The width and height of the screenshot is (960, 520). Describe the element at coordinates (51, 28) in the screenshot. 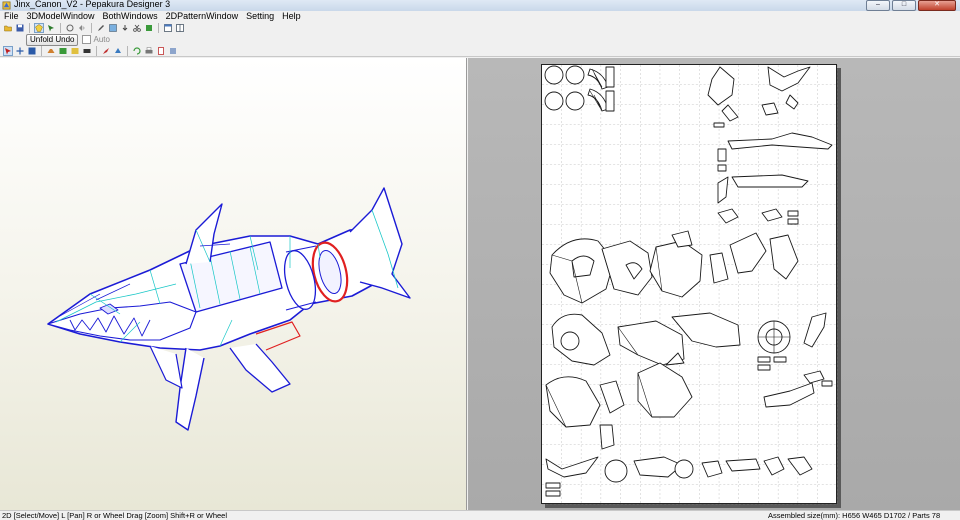

I see `select-icon` at that location.